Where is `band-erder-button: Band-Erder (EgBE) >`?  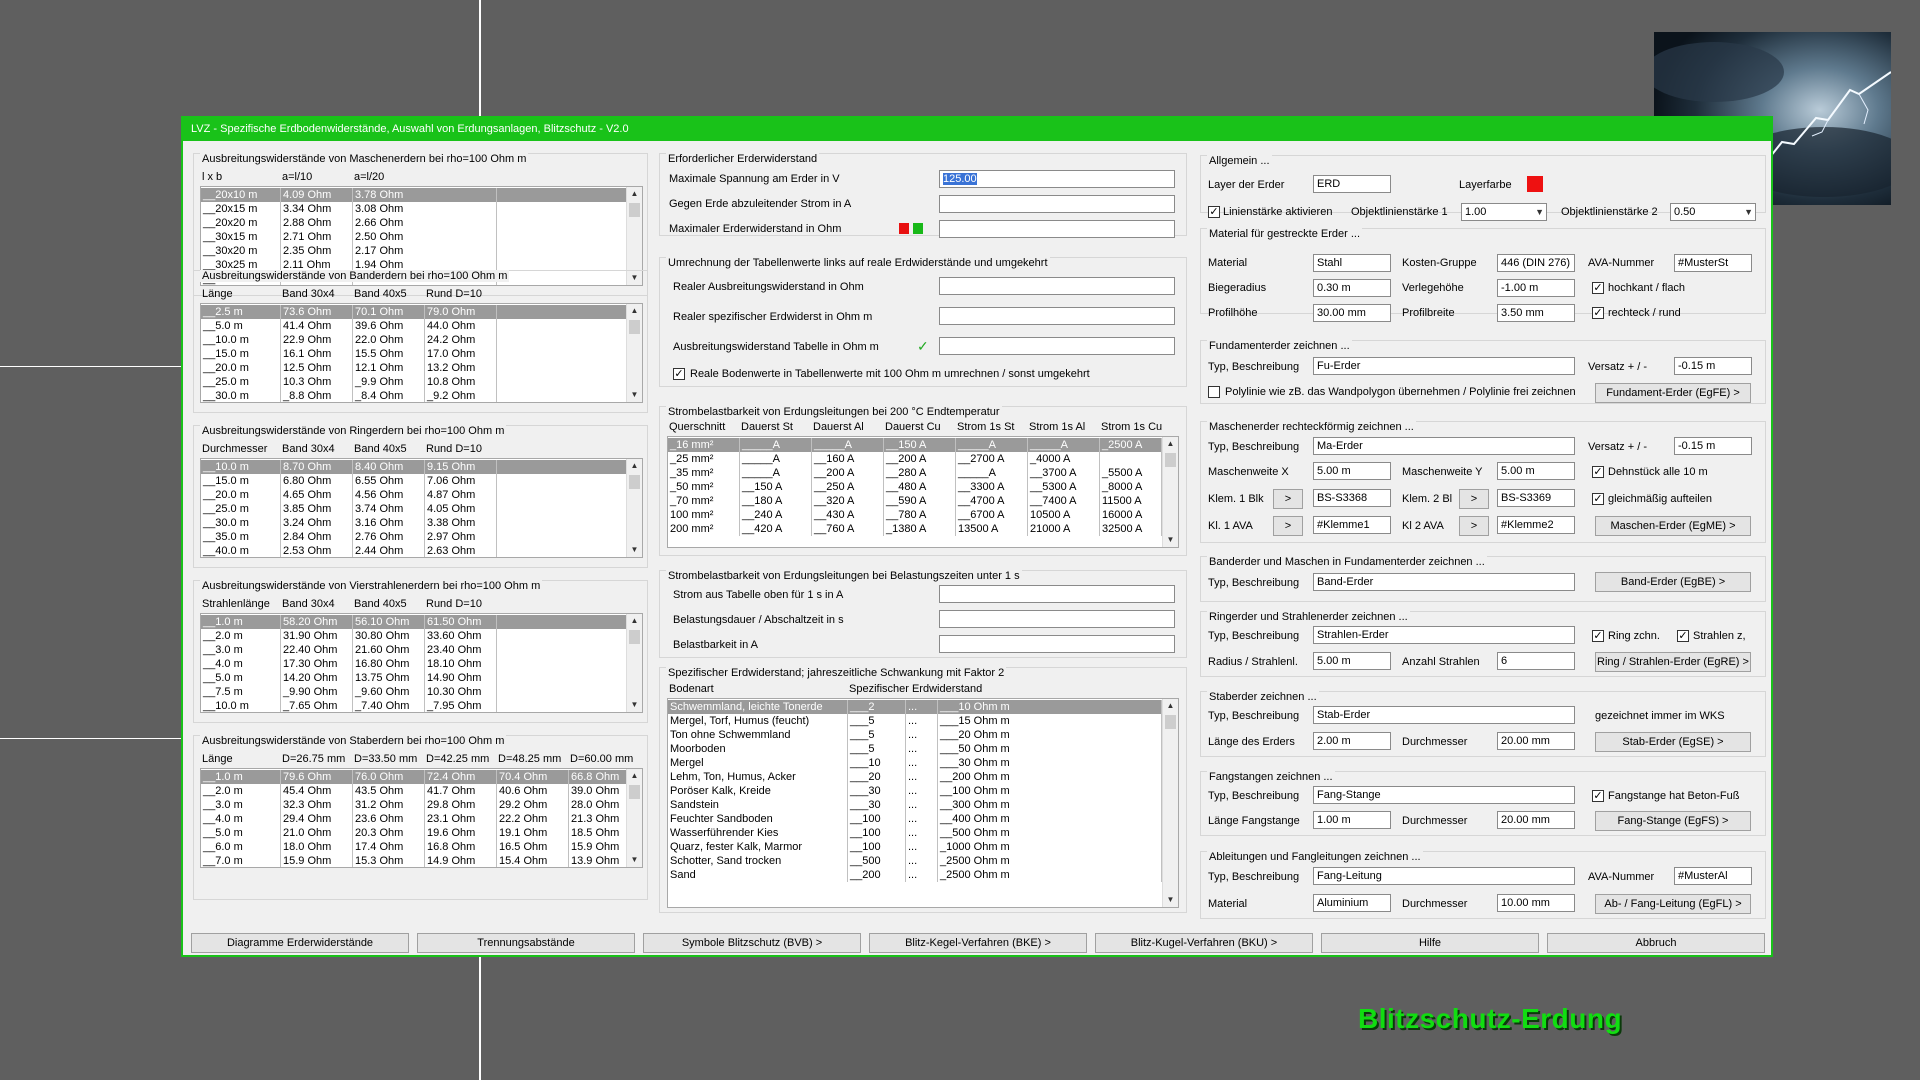
band-erder-button: Band-Erder (EgBE) > is located at coordinates (1673, 582).